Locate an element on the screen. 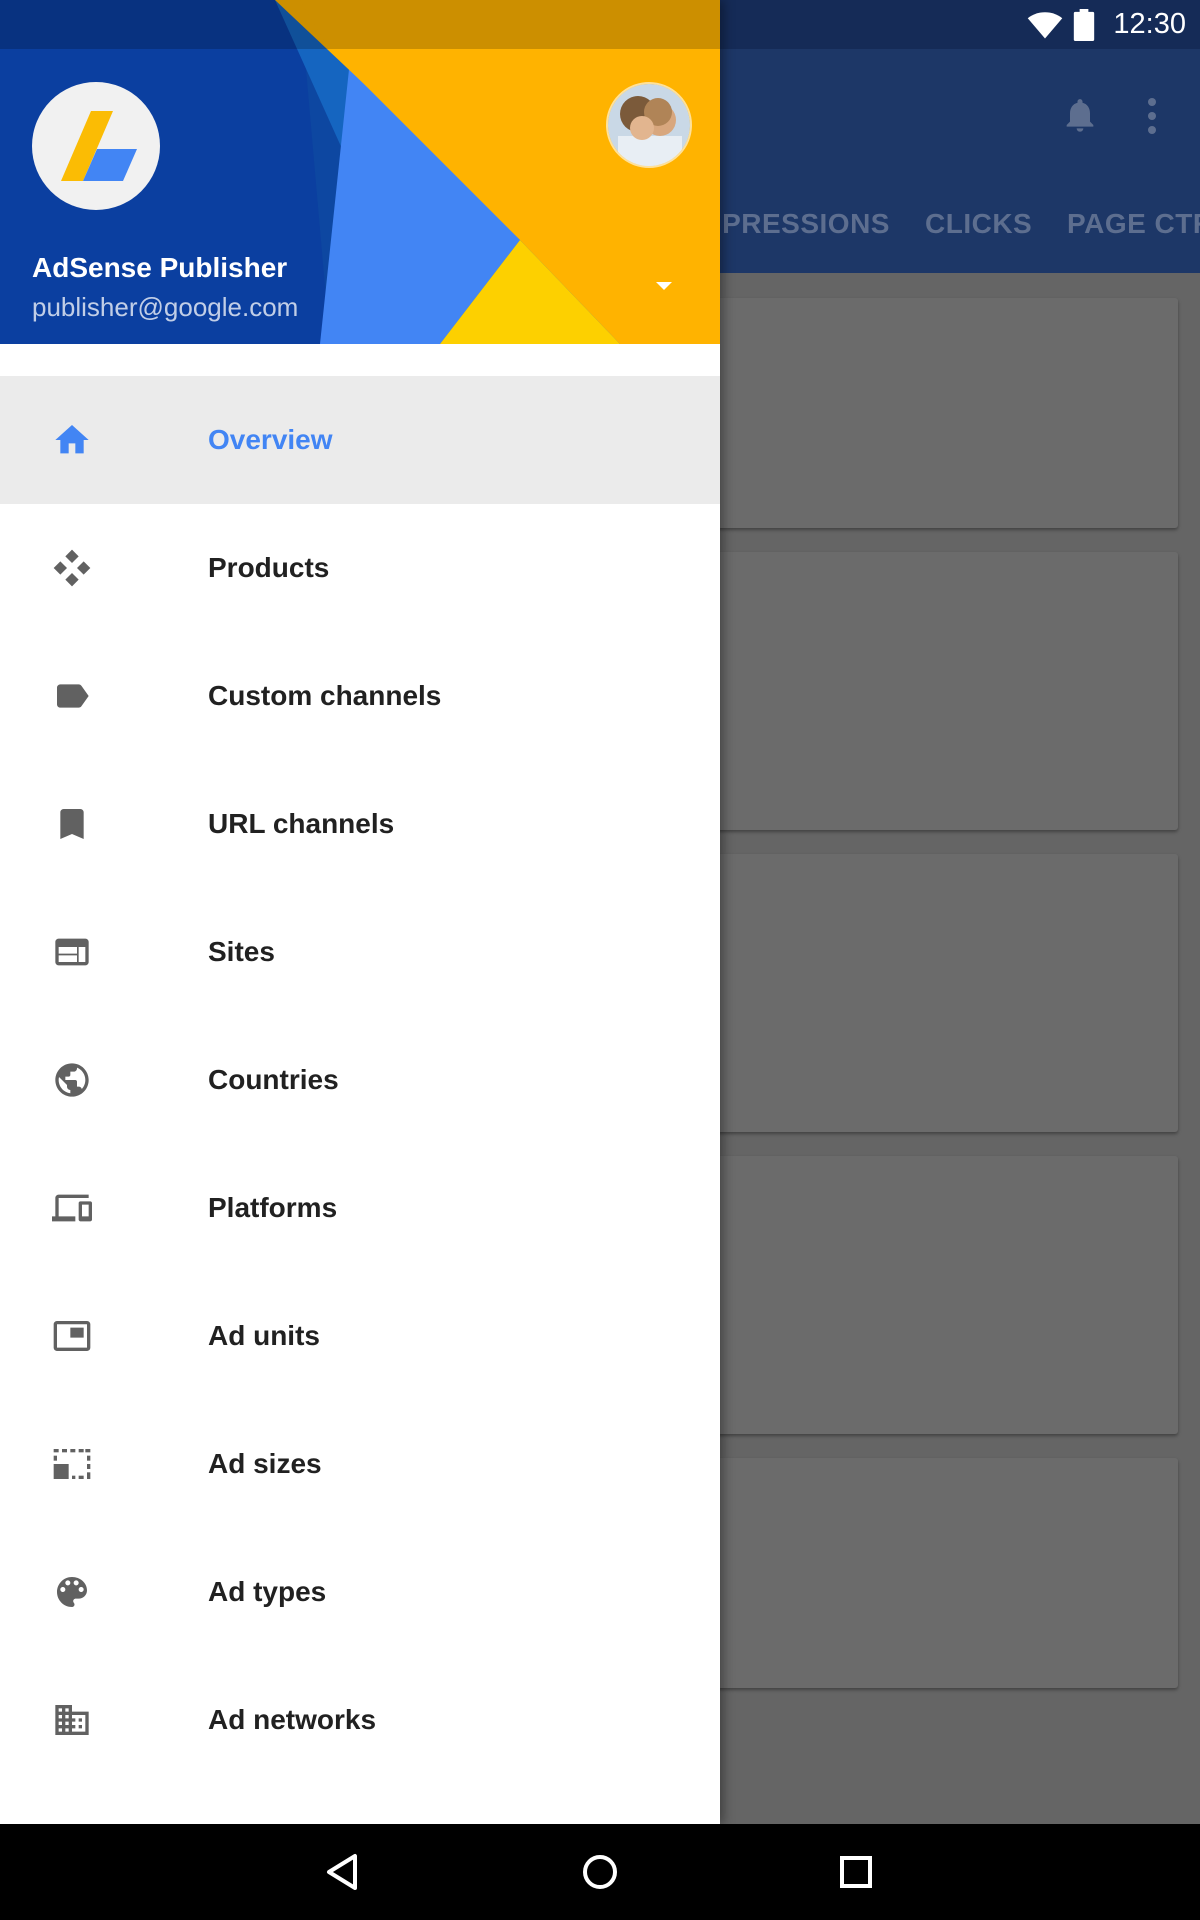 The image size is (1200, 1920). back-icon is located at coordinates (342, 1872).